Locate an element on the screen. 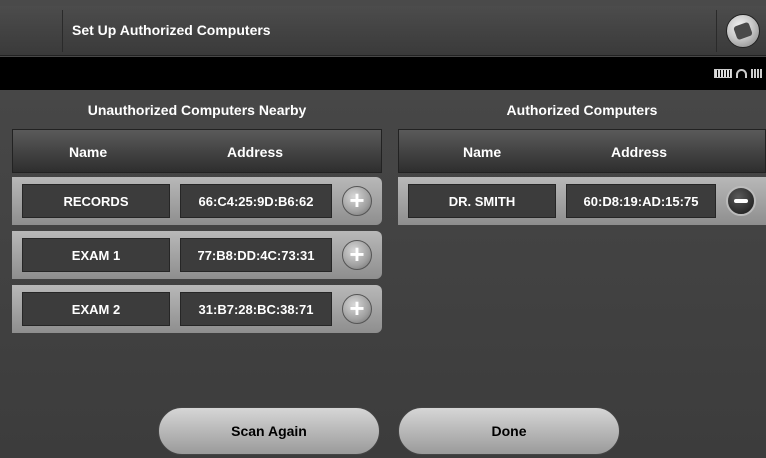  list-item: DR. SMITH 60:D8:19:AD:15:75 is located at coordinates (582, 201).